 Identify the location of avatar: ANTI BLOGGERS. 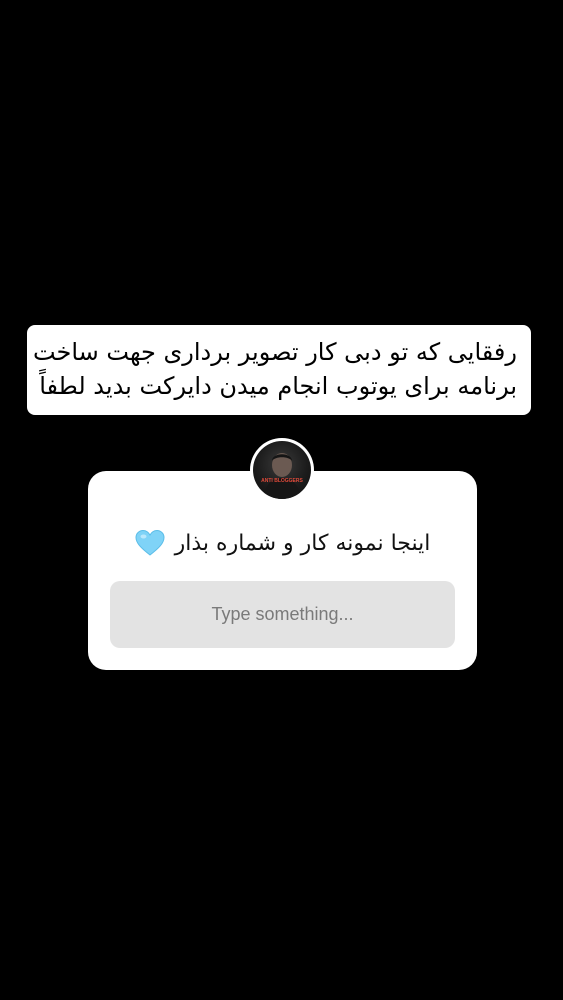
(282, 470).